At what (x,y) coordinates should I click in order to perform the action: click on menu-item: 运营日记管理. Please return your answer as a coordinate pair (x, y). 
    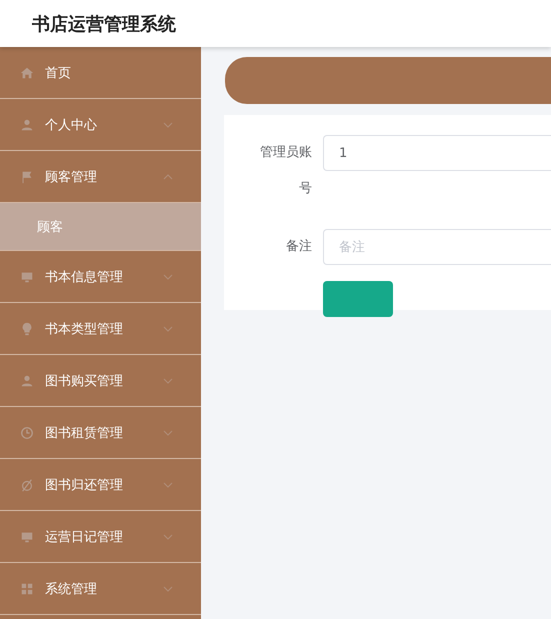
    Looking at the image, I should click on (100, 537).